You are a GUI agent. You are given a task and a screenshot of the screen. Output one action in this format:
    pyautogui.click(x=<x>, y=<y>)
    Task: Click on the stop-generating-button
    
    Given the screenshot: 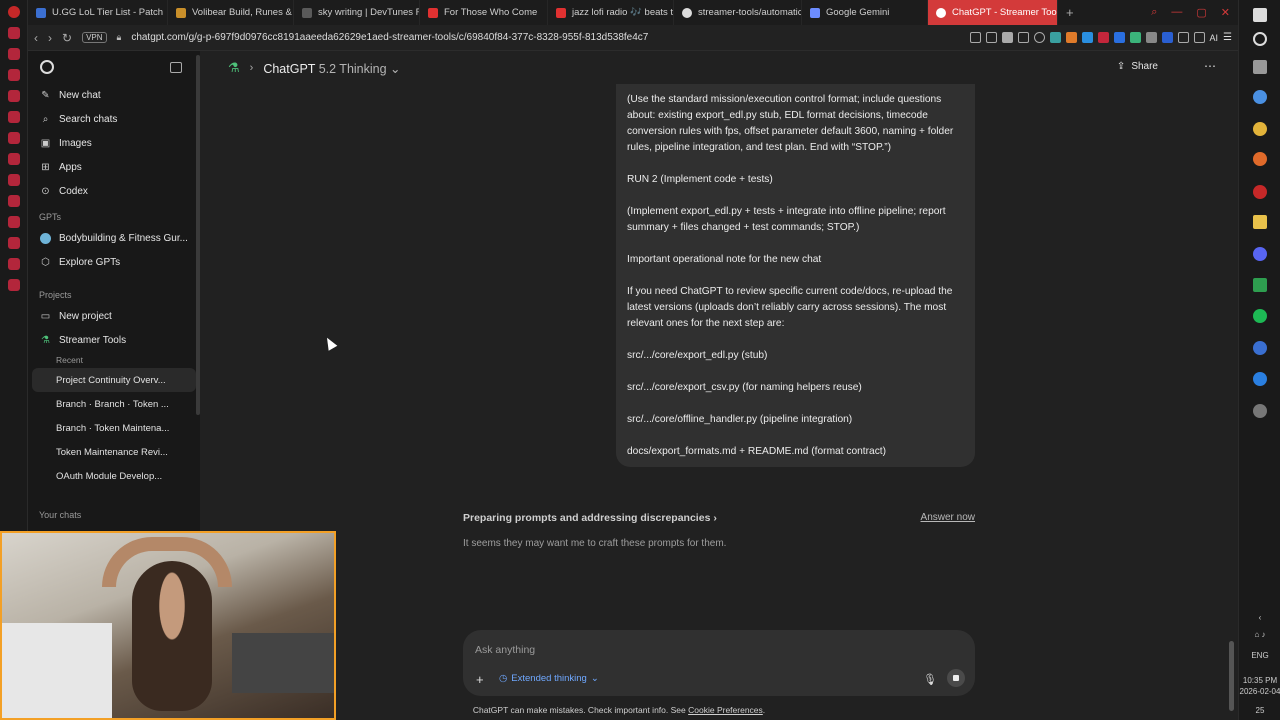 What is the action you would take?
    pyautogui.click(x=956, y=678)
    